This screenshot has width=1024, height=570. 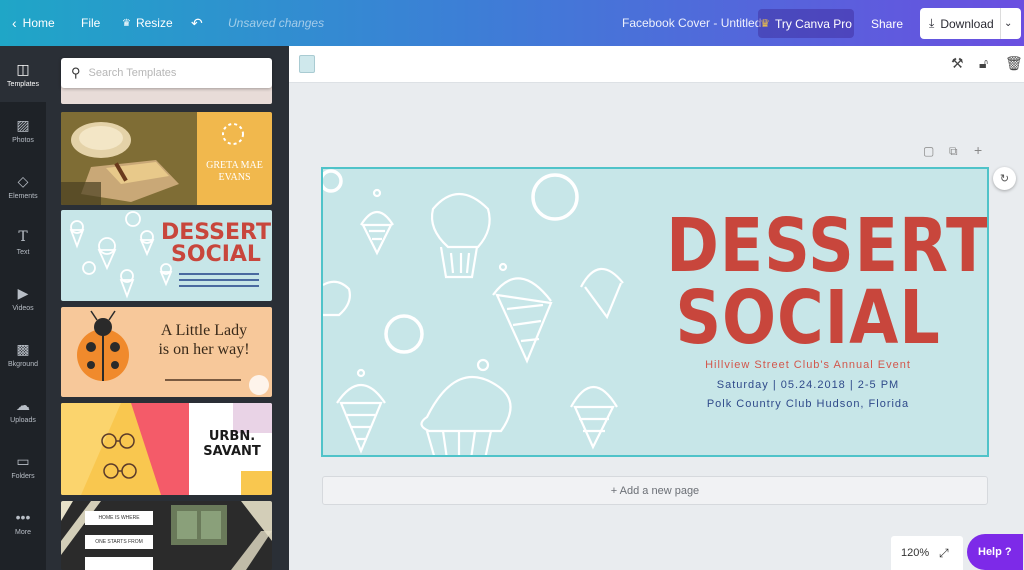 What do you see at coordinates (23, 516) in the screenshot?
I see `more-icon: •••` at bounding box center [23, 516].